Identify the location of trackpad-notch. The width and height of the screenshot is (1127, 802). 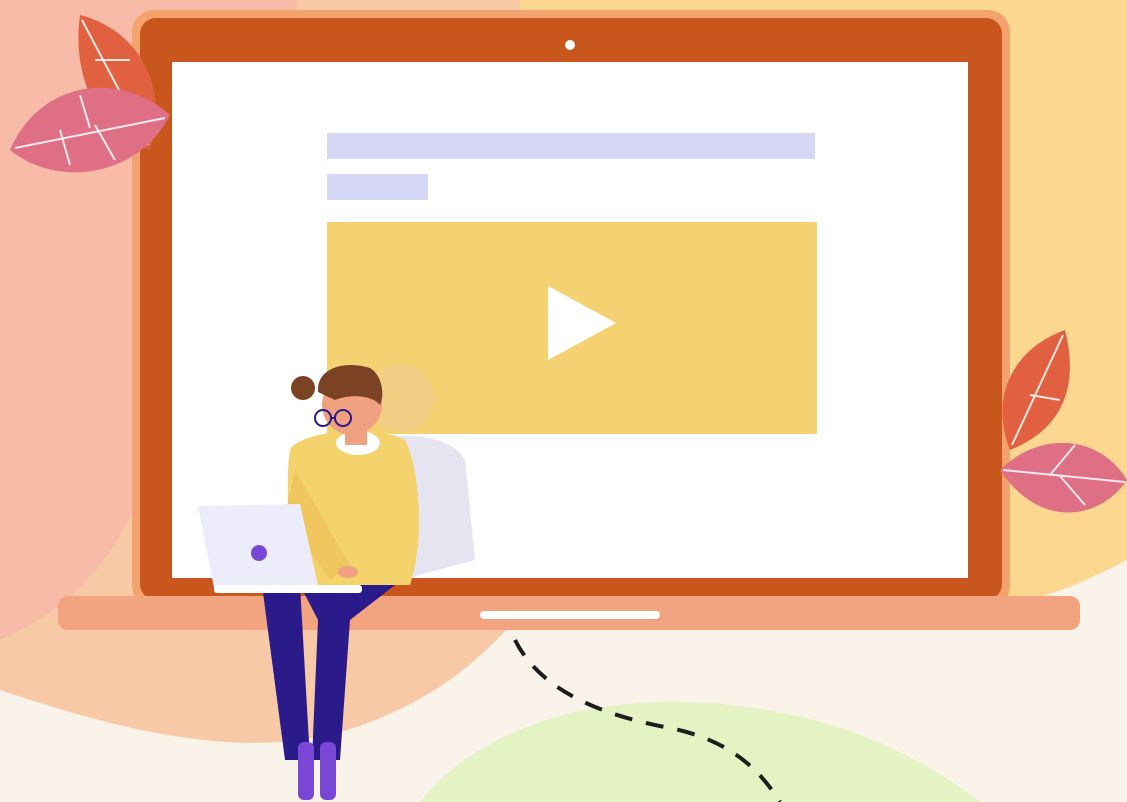
(570, 615).